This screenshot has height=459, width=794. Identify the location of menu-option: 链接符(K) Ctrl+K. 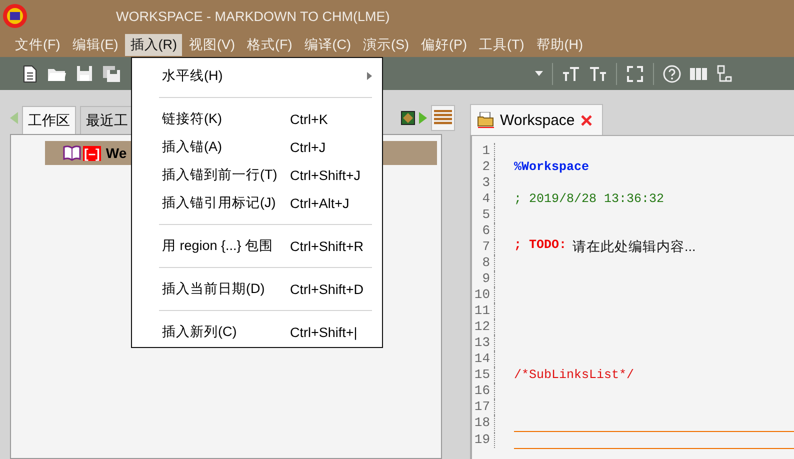
(257, 119).